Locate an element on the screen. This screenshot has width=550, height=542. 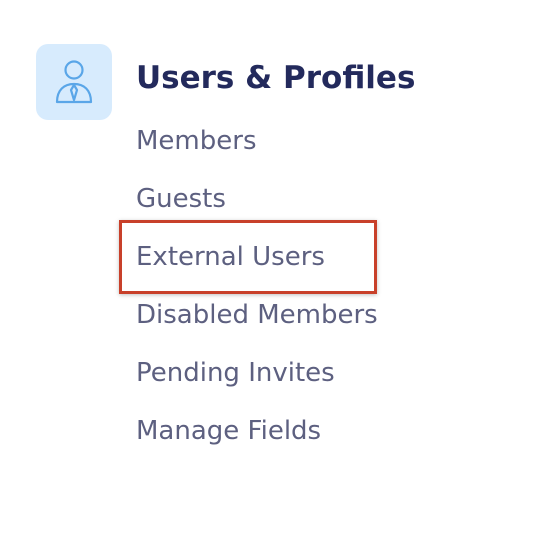
menu-item-pending-invites: Pending Invites is located at coordinates (257, 379).